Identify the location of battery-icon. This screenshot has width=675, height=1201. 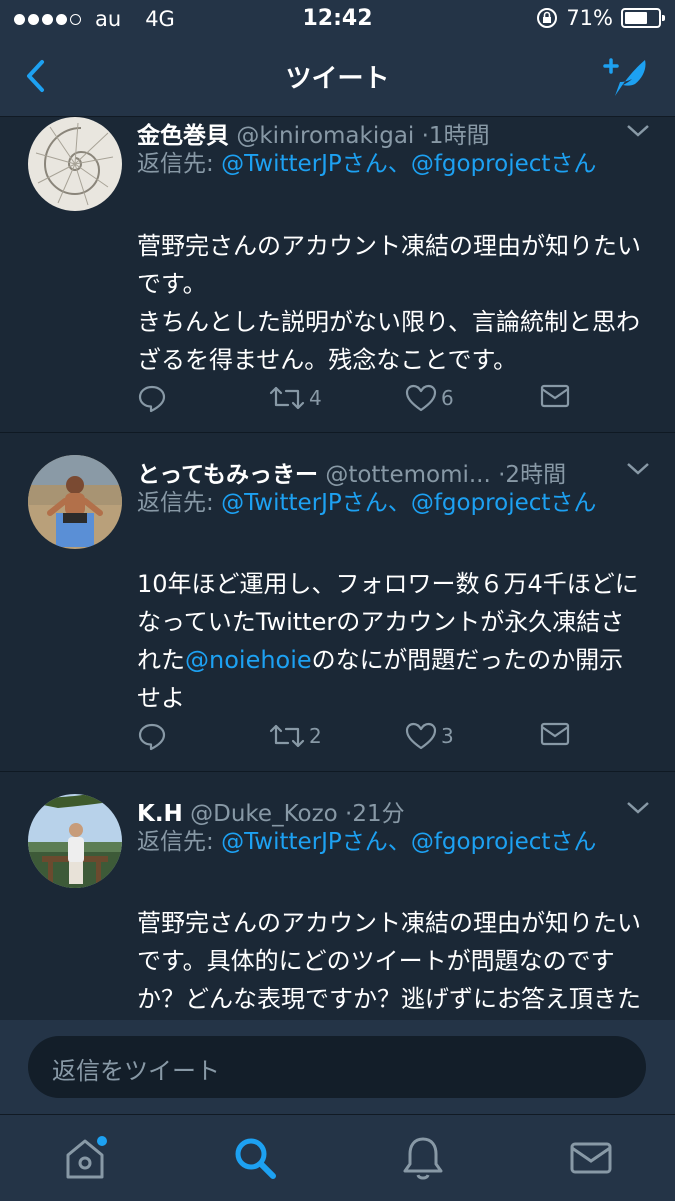
(643, 18).